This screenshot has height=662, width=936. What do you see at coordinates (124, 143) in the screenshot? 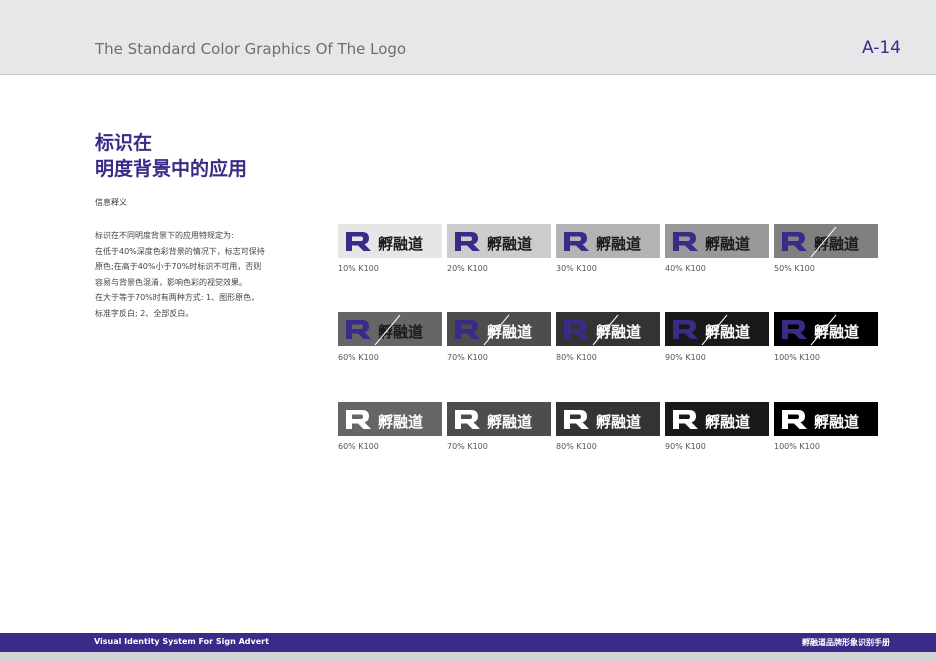
I see `page-title-line-1: 标识在` at bounding box center [124, 143].